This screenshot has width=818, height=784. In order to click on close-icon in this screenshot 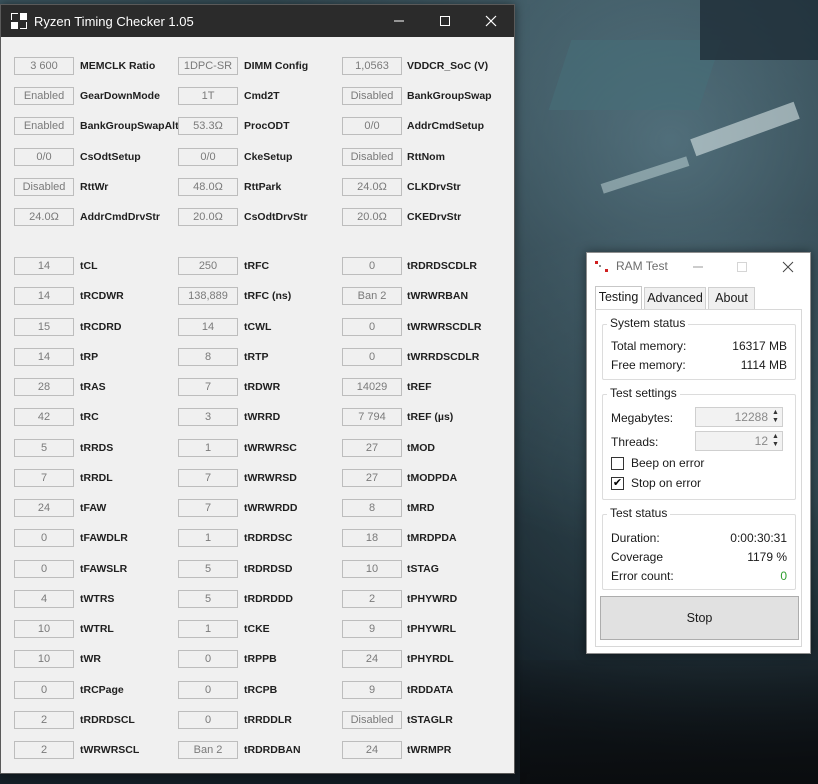, I will do `click(491, 21)`.